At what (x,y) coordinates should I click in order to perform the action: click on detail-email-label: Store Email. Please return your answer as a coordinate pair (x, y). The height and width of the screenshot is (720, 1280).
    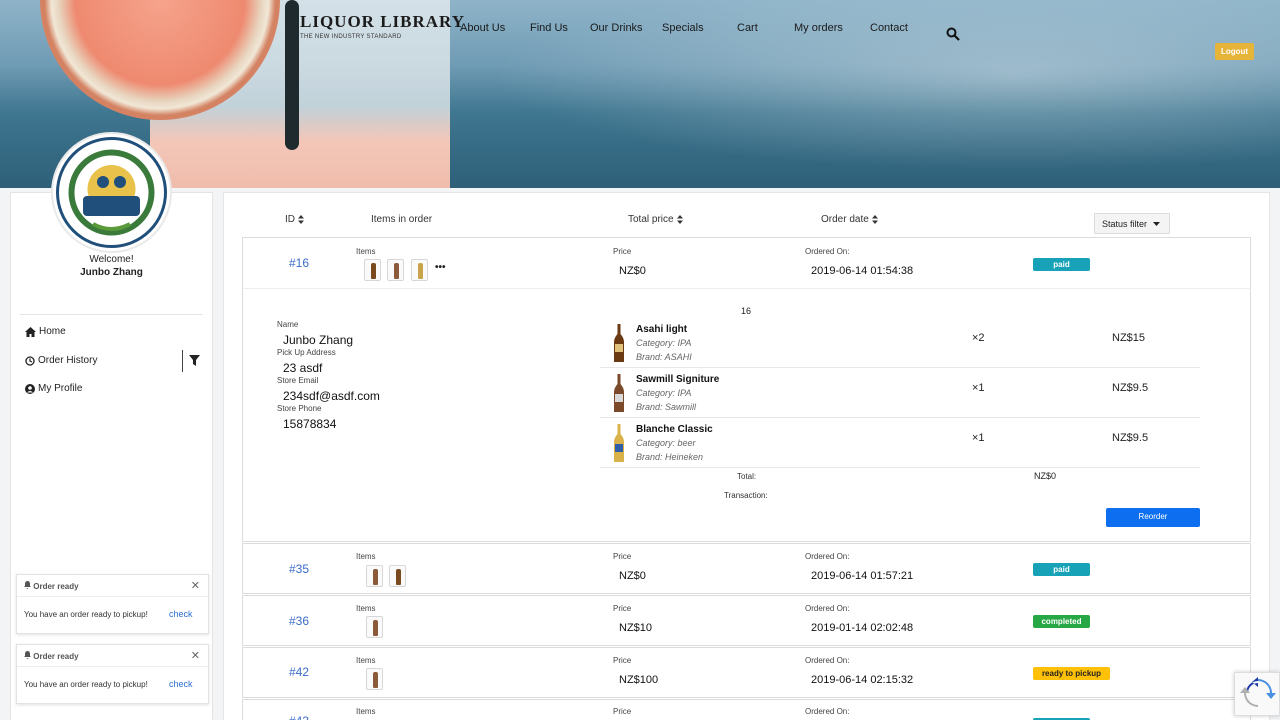
    Looking at the image, I should click on (298, 380).